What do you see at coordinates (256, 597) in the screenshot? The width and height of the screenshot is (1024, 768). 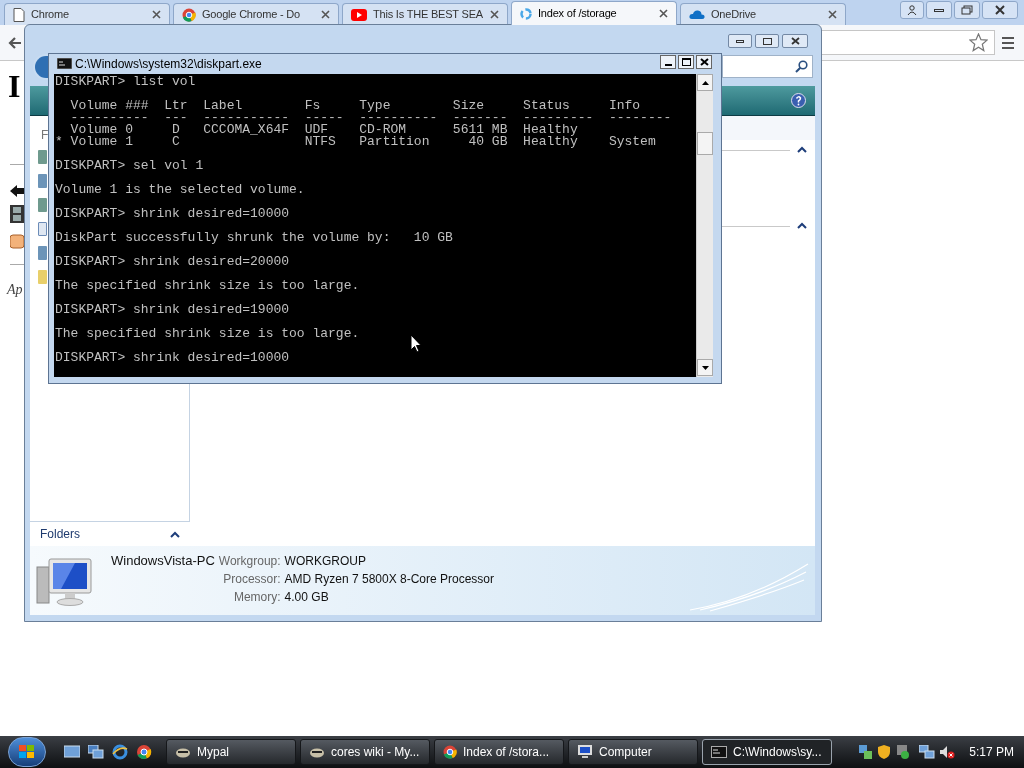 I see `detail-label: Memory:` at bounding box center [256, 597].